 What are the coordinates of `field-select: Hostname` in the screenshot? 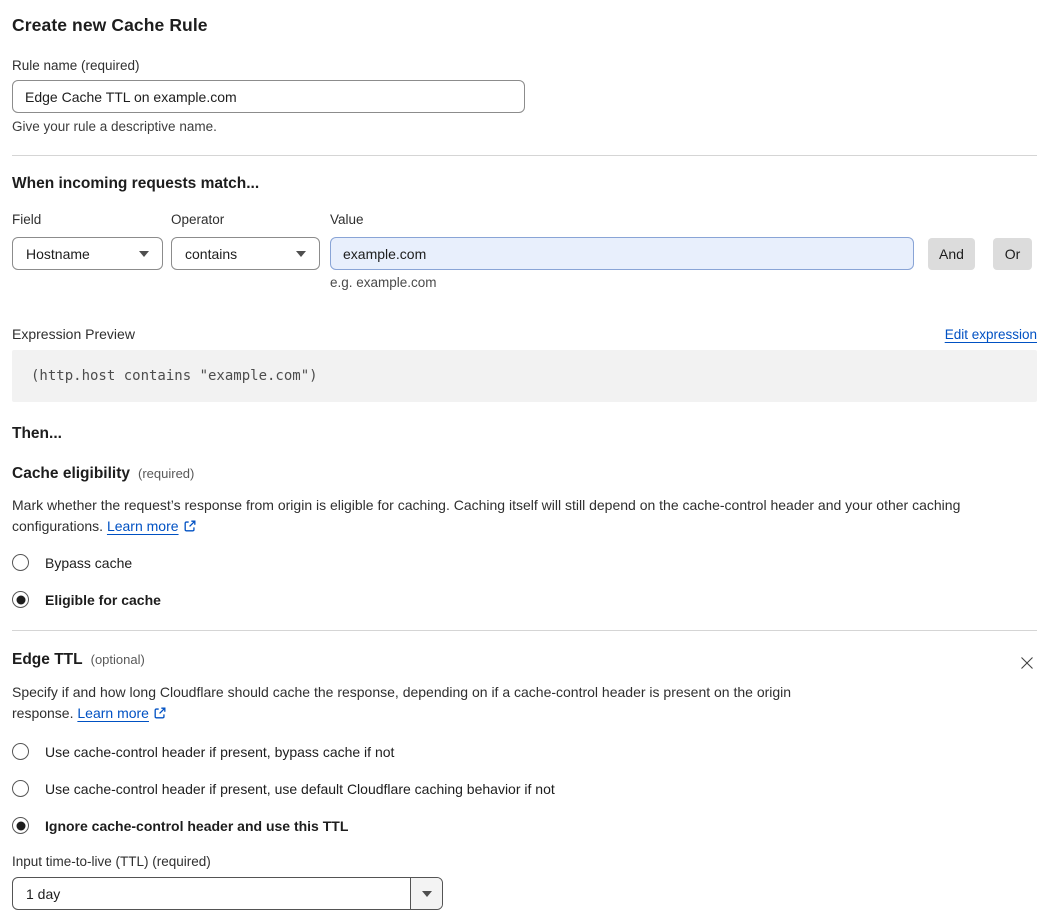 It's located at (87, 253).